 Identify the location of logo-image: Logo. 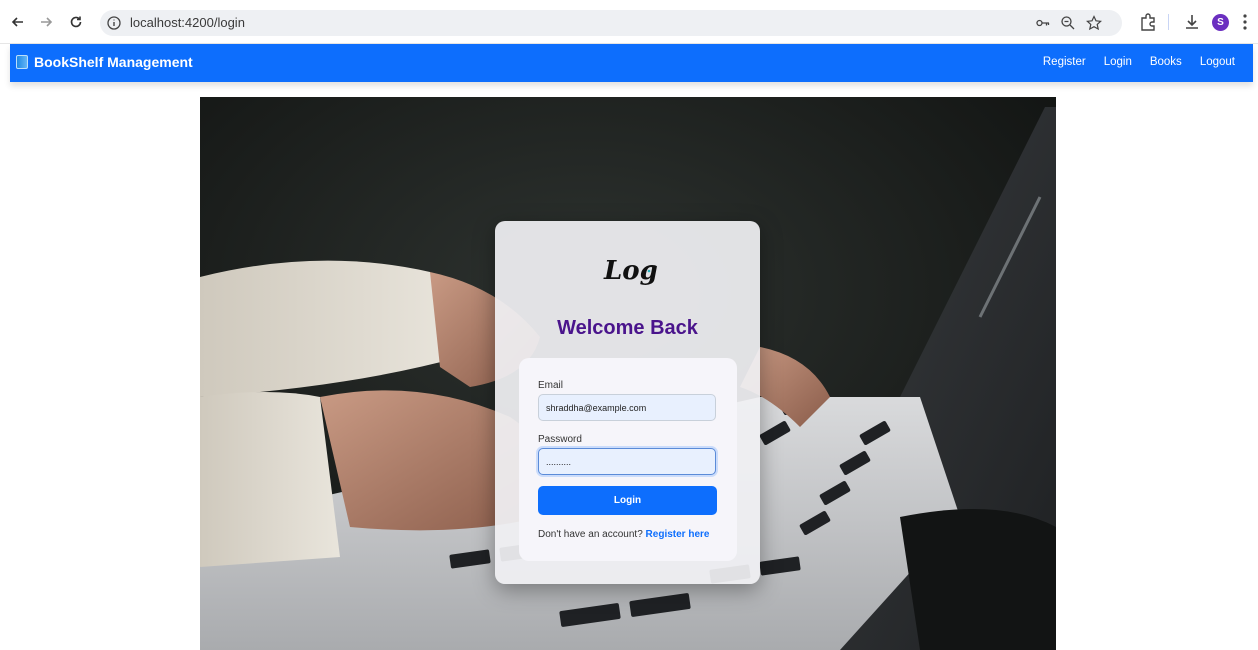
(639, 271).